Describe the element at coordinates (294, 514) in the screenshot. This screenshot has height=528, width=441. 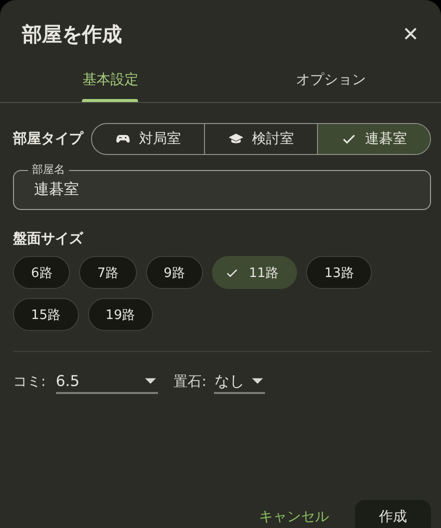
I see `cancel-button: キャンセル` at that location.